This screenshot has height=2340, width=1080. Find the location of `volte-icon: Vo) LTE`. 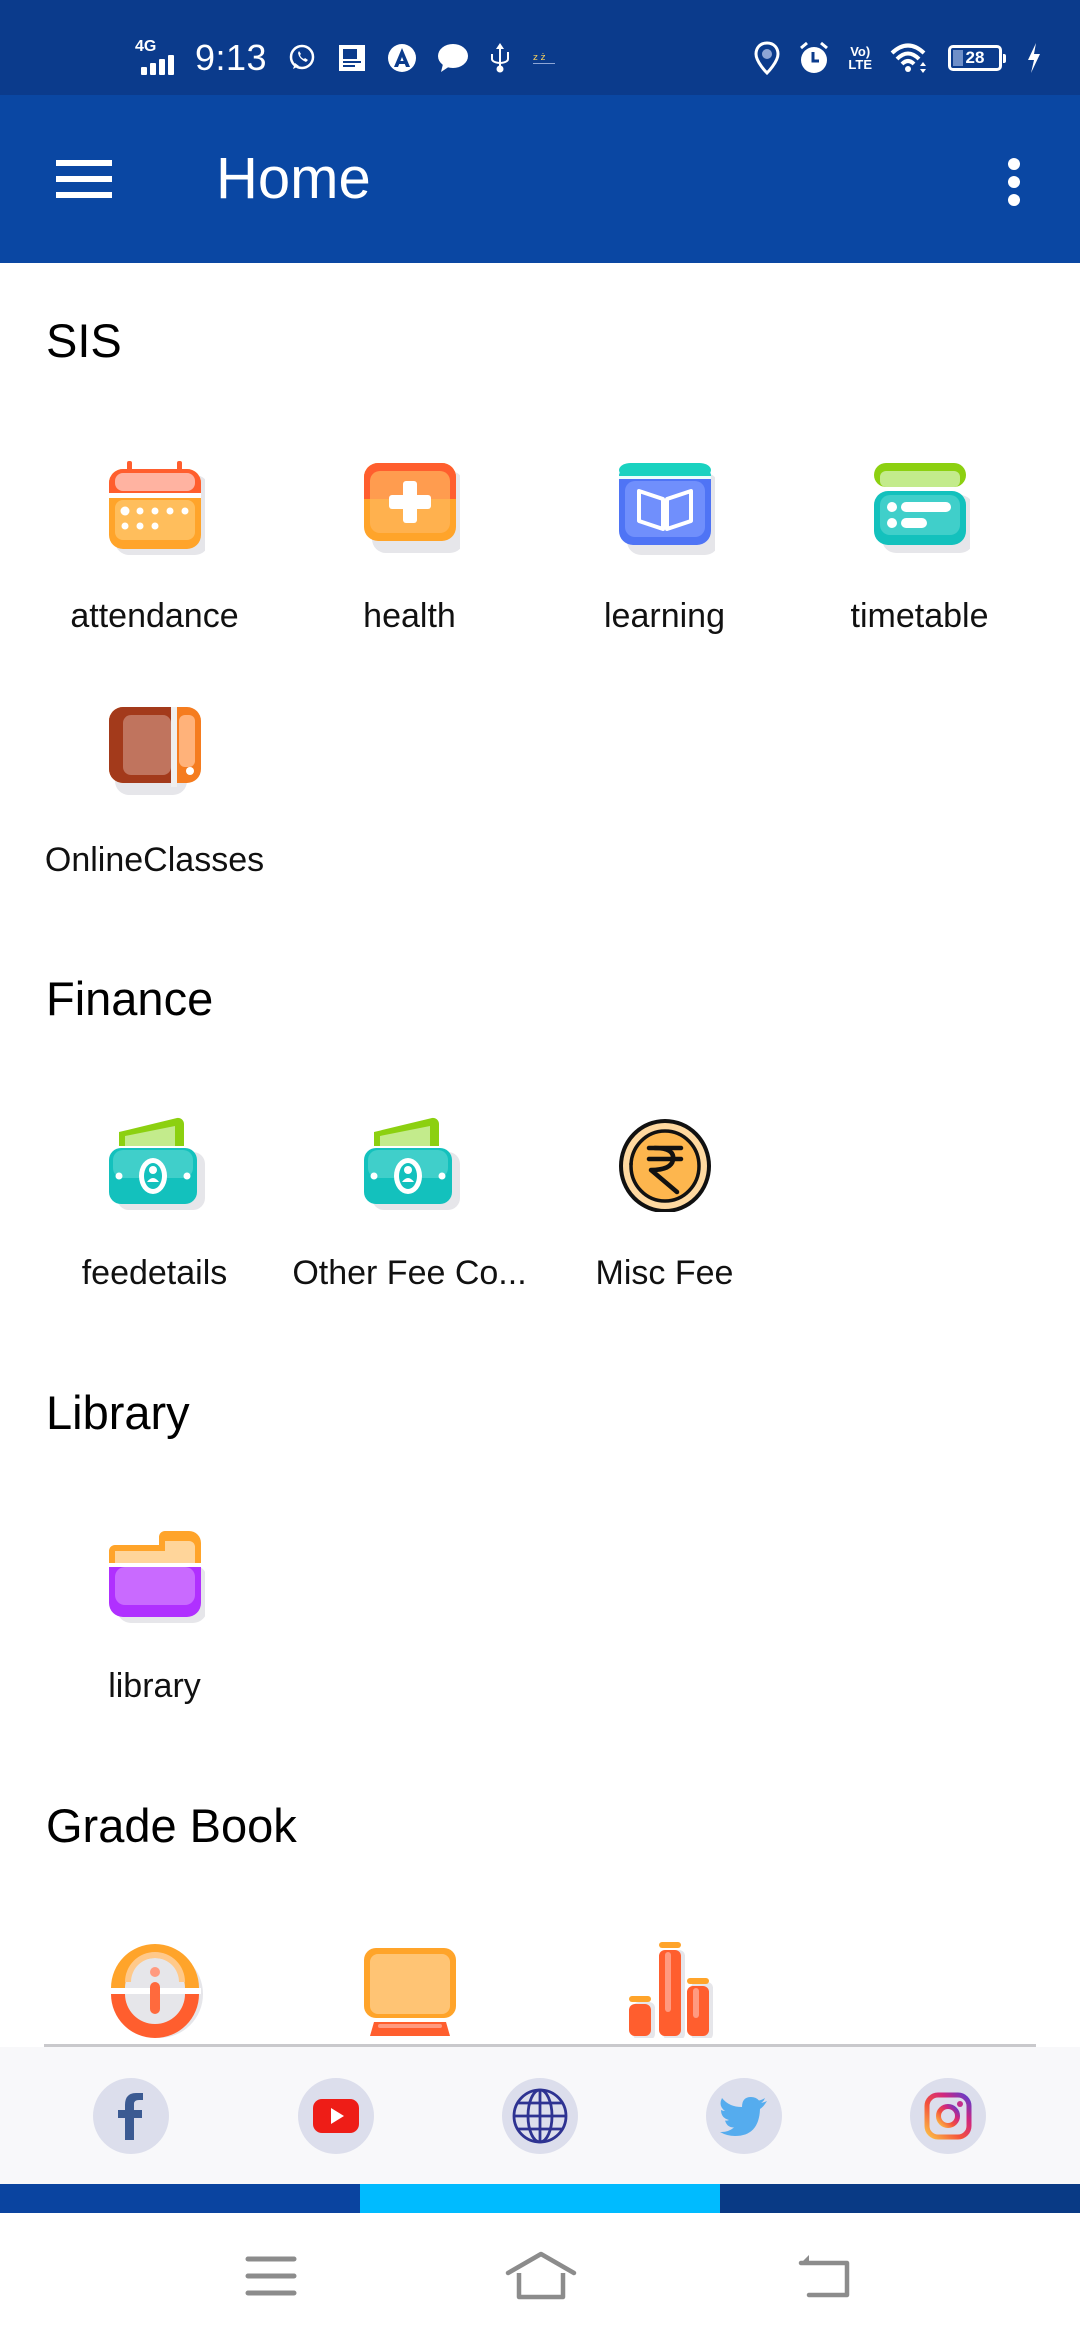

volte-icon: Vo) LTE is located at coordinates (860, 58).